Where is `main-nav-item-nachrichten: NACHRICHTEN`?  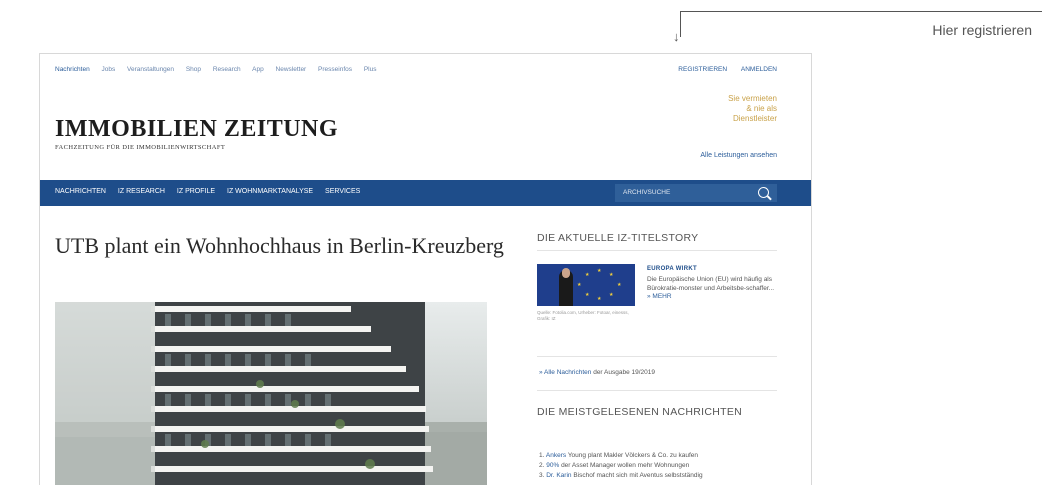
main-nav-item-nachrichten: NACHRICHTEN is located at coordinates (80, 191).